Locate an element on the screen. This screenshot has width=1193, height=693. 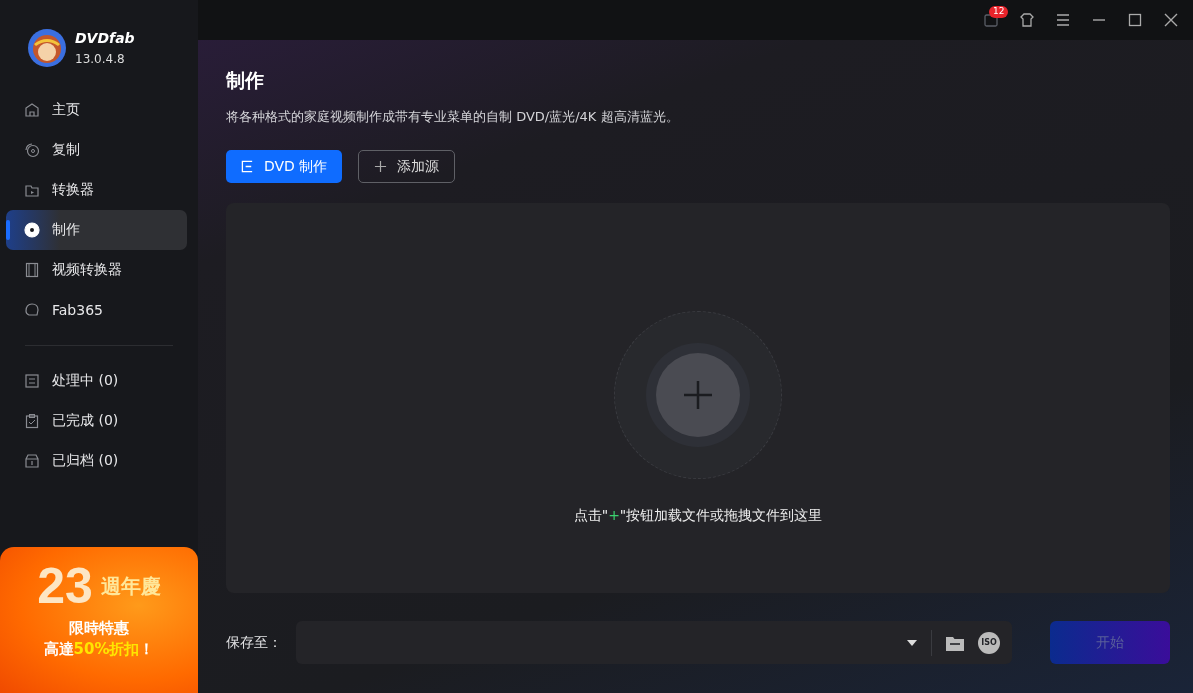
message-button: 12 is located at coordinates (991, 20).